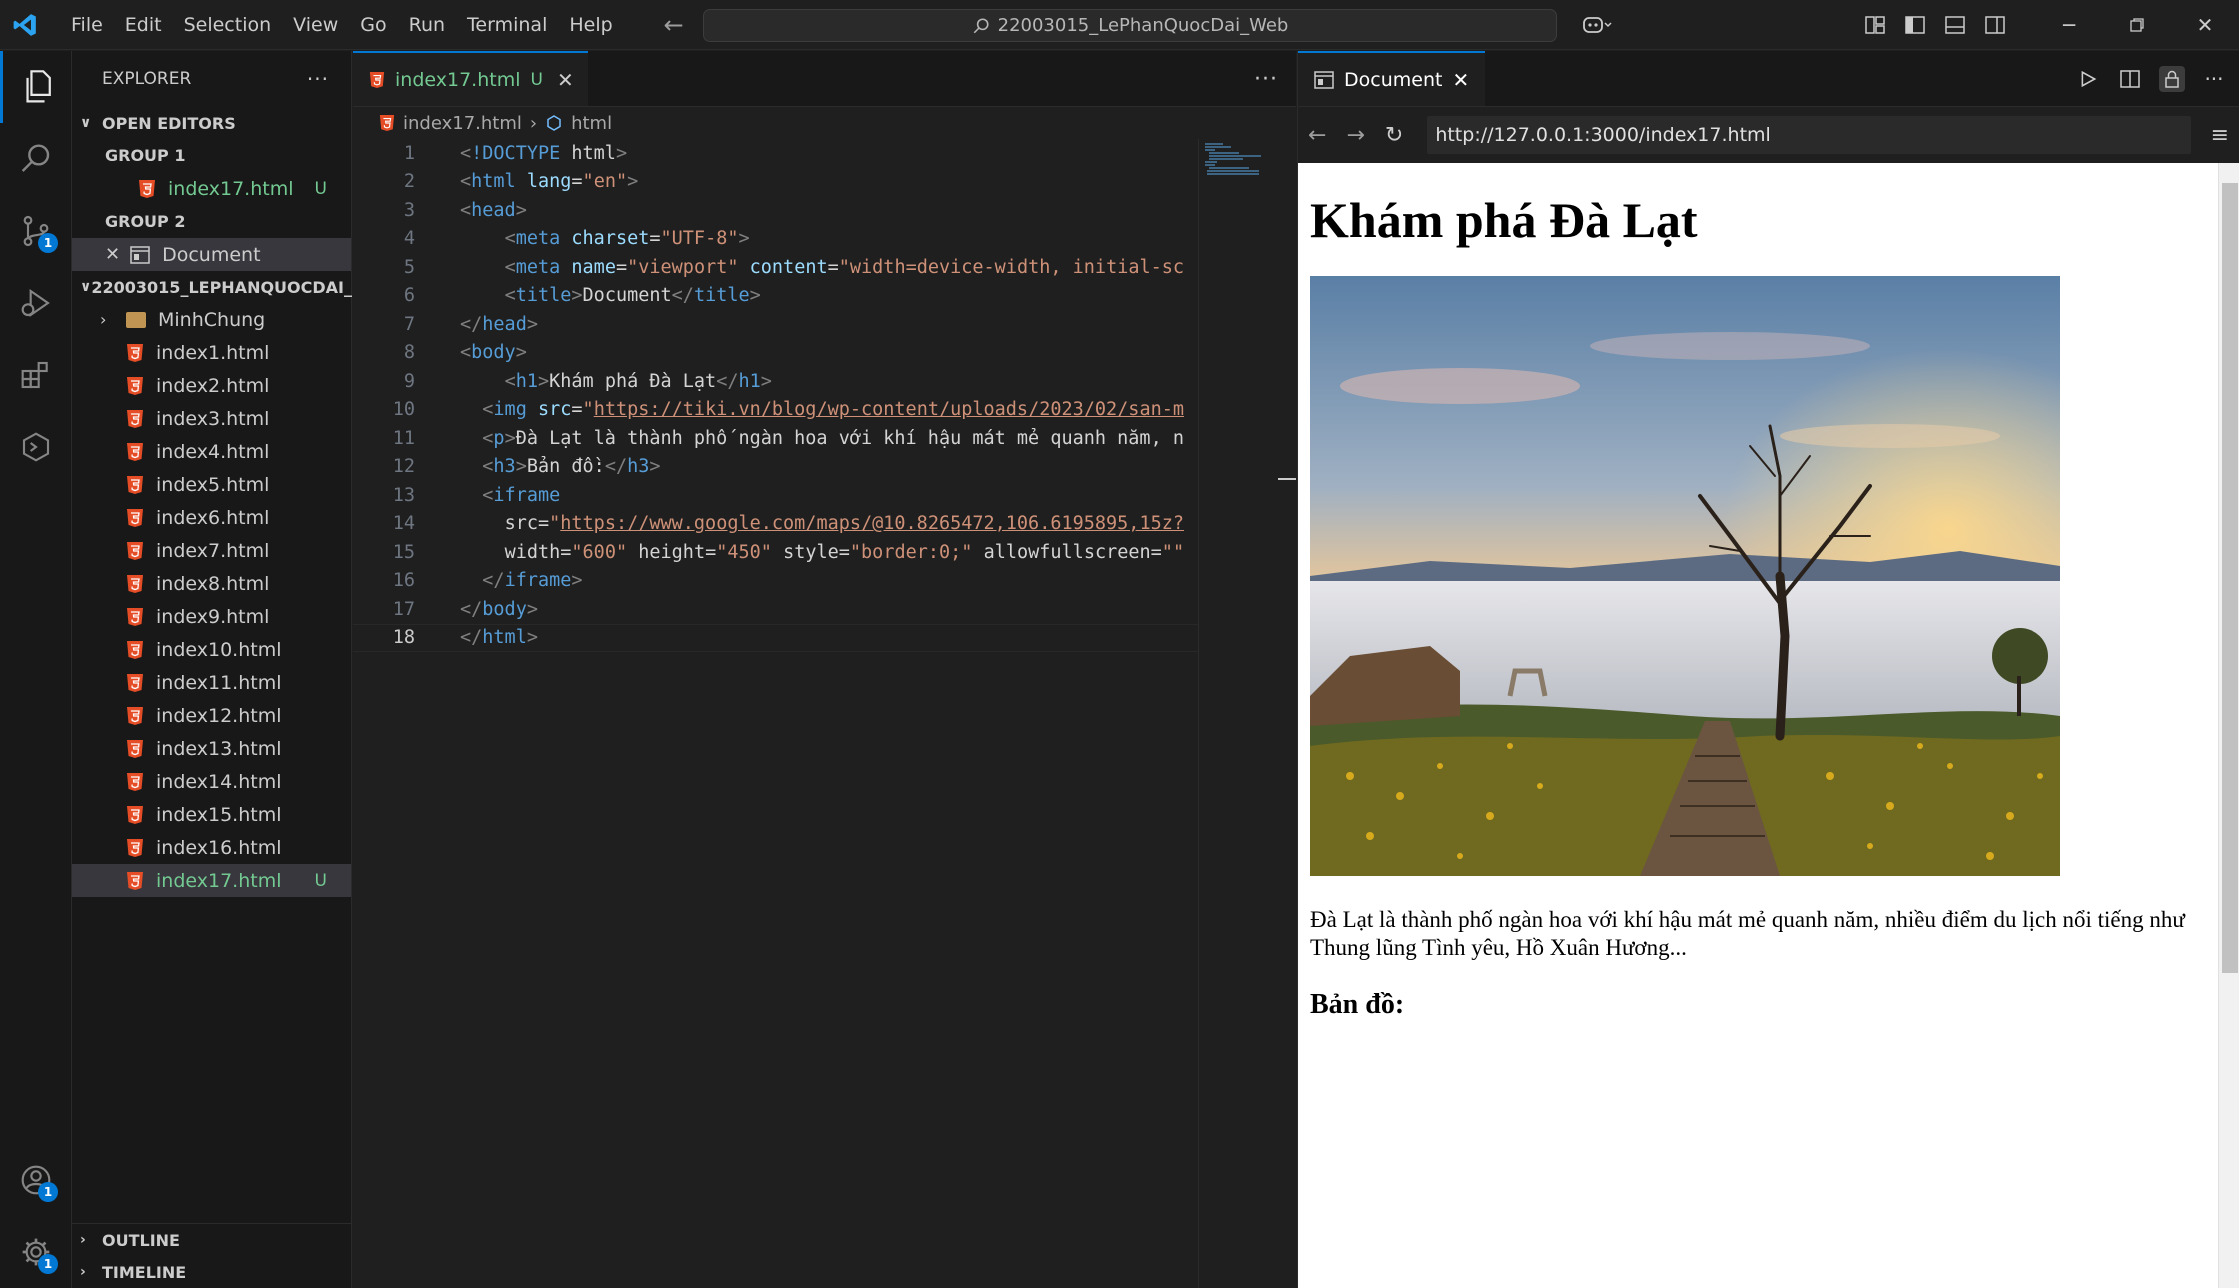 The height and width of the screenshot is (1288, 2239). I want to click on code-line: 18 </html>, so click(775, 637).